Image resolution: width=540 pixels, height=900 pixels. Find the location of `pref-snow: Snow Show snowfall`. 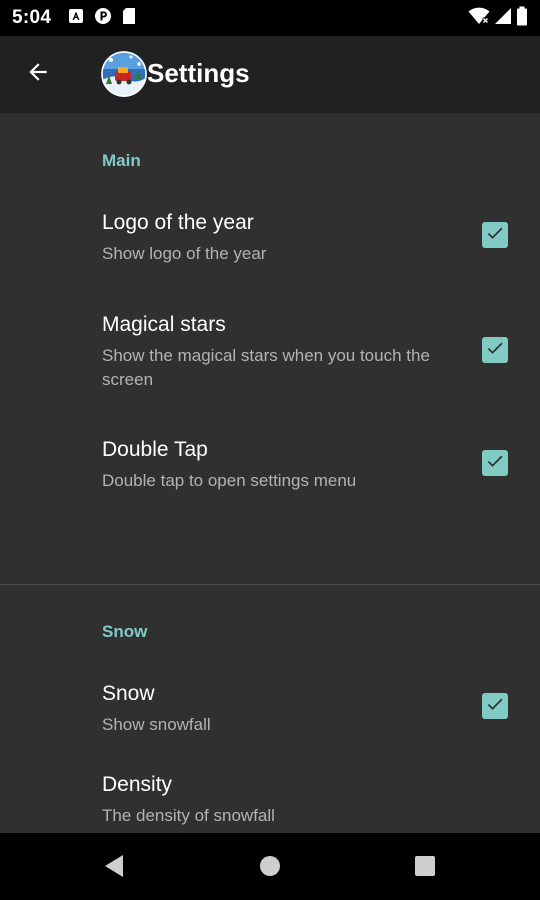

pref-snow: Snow Show snowfall is located at coordinates (270, 713).